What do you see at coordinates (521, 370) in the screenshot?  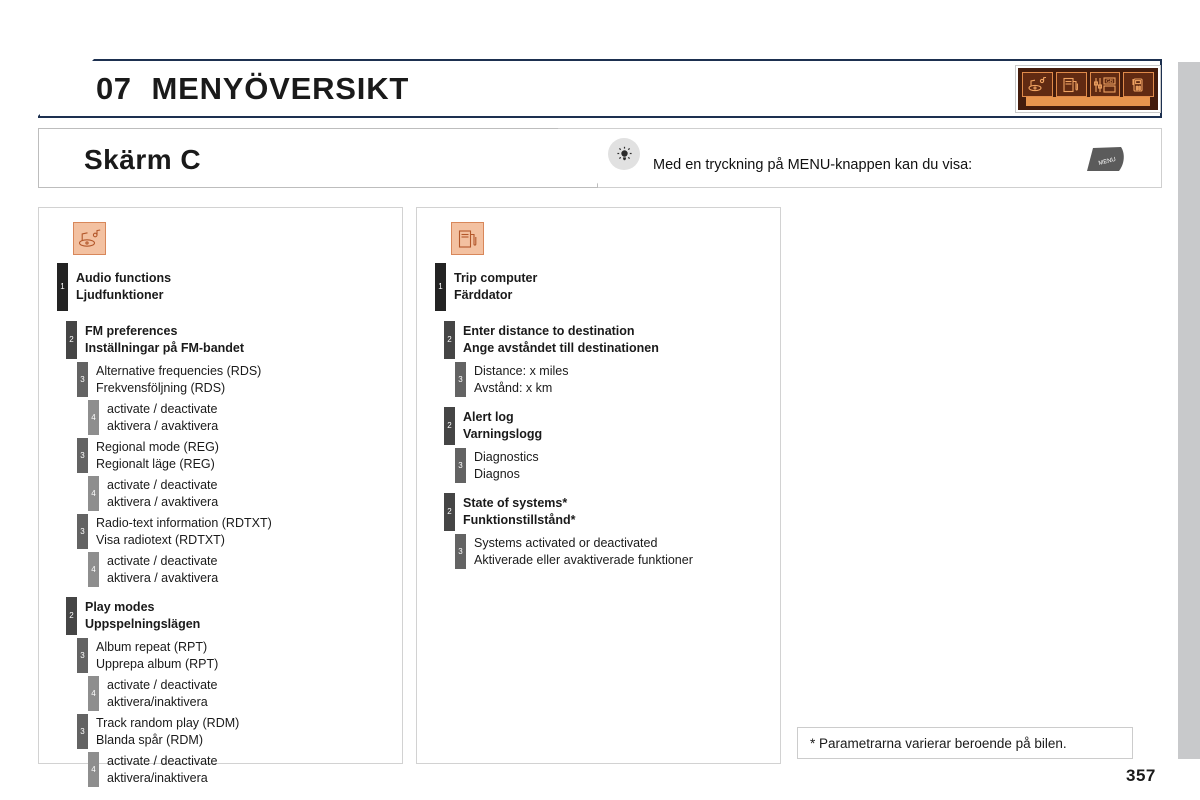 I see `tree-row-label-en: Distance: x miles` at bounding box center [521, 370].